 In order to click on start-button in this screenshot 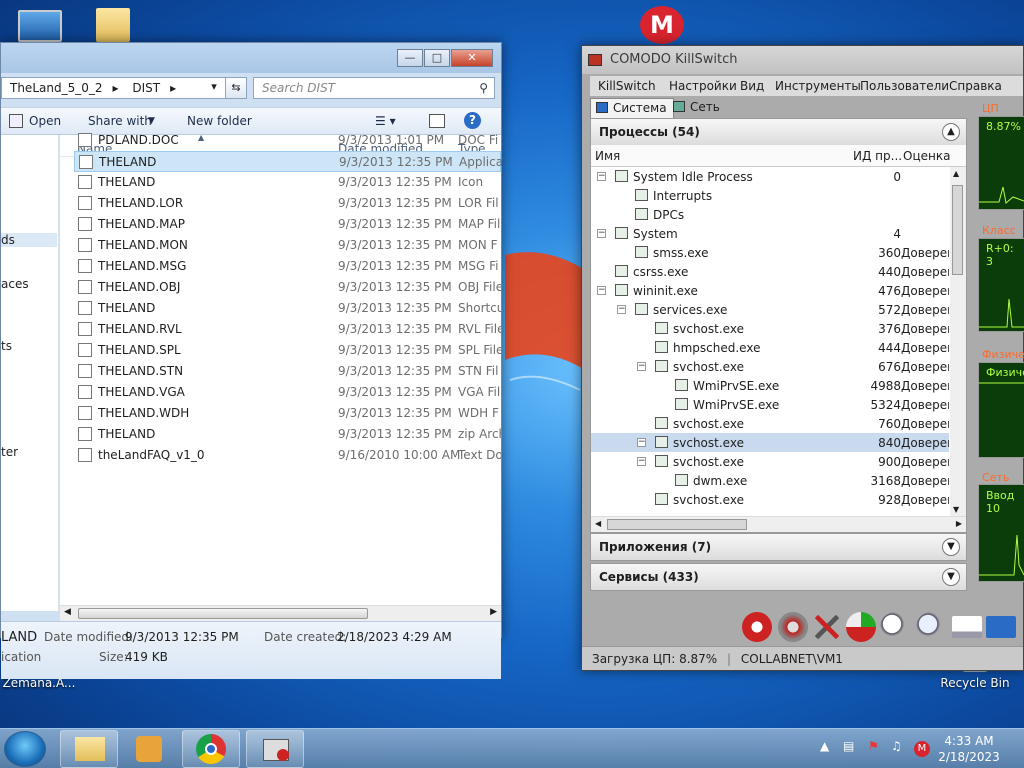, I will do `click(25, 749)`.